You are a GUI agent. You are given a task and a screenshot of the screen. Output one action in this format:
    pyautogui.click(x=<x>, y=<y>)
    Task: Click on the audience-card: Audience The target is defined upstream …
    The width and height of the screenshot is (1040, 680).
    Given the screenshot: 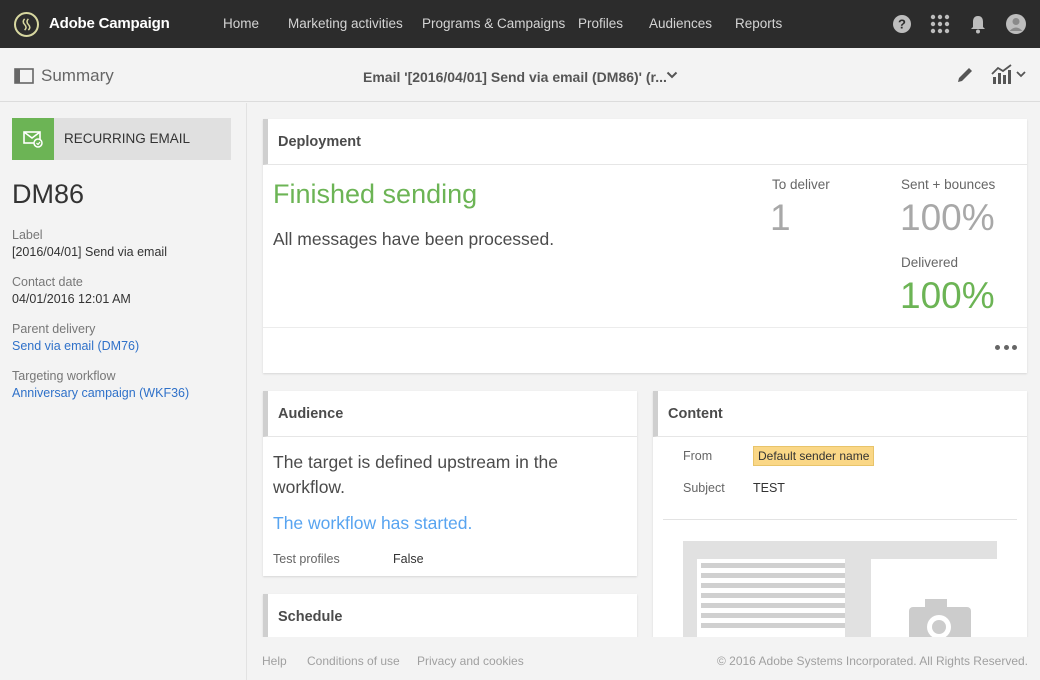 What is the action you would take?
    pyautogui.click(x=450, y=483)
    